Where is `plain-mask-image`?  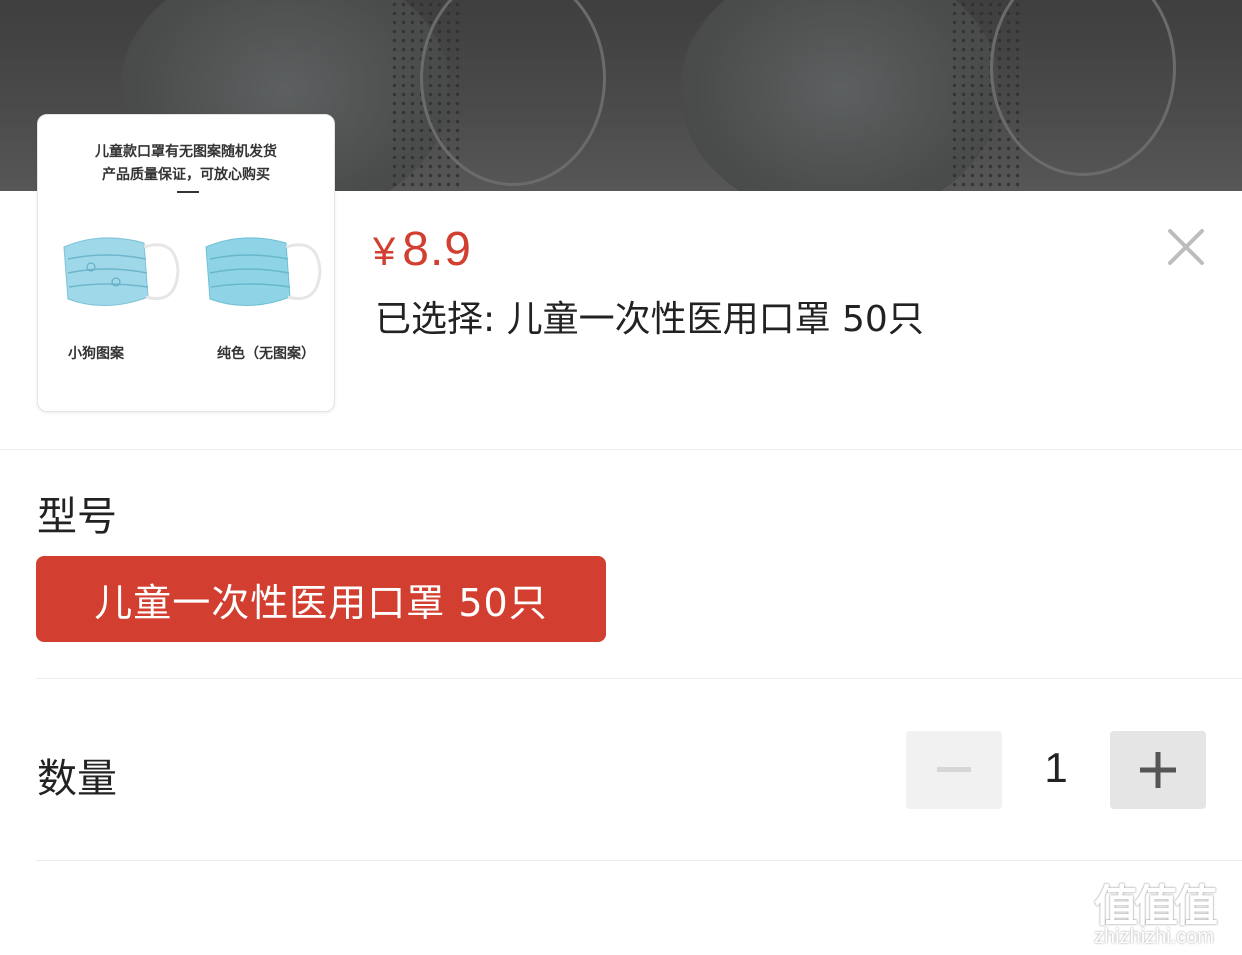 plain-mask-image is located at coordinates (263, 271).